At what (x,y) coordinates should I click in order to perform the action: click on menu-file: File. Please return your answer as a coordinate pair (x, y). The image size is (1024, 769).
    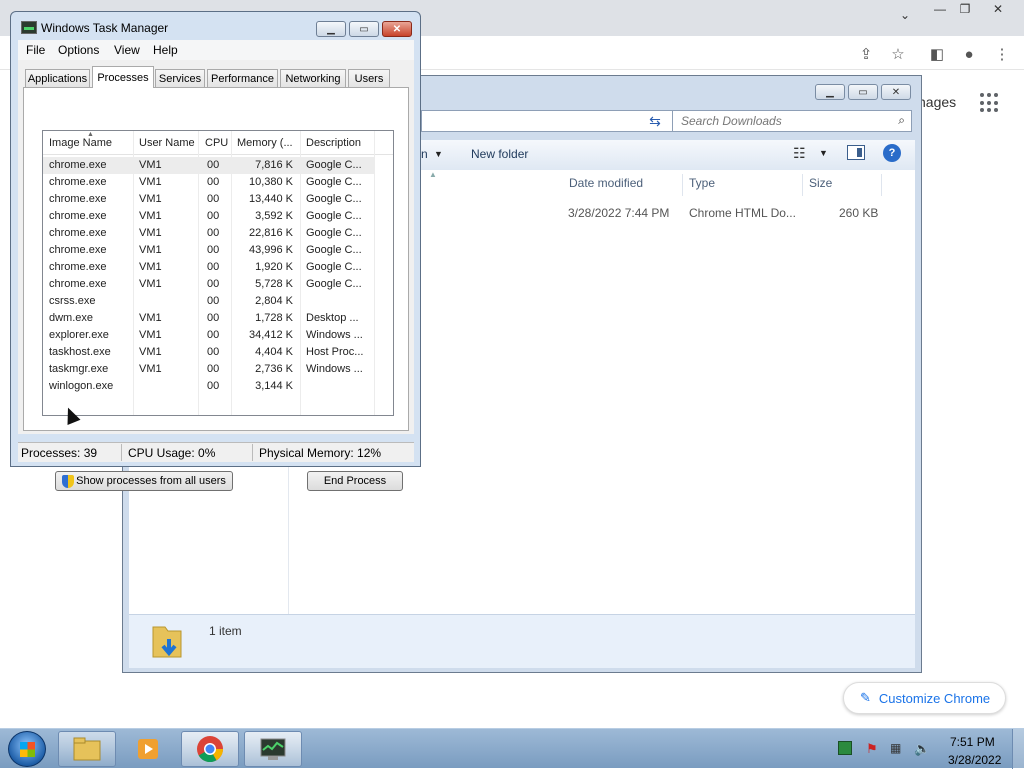
    Looking at the image, I should click on (35, 50).